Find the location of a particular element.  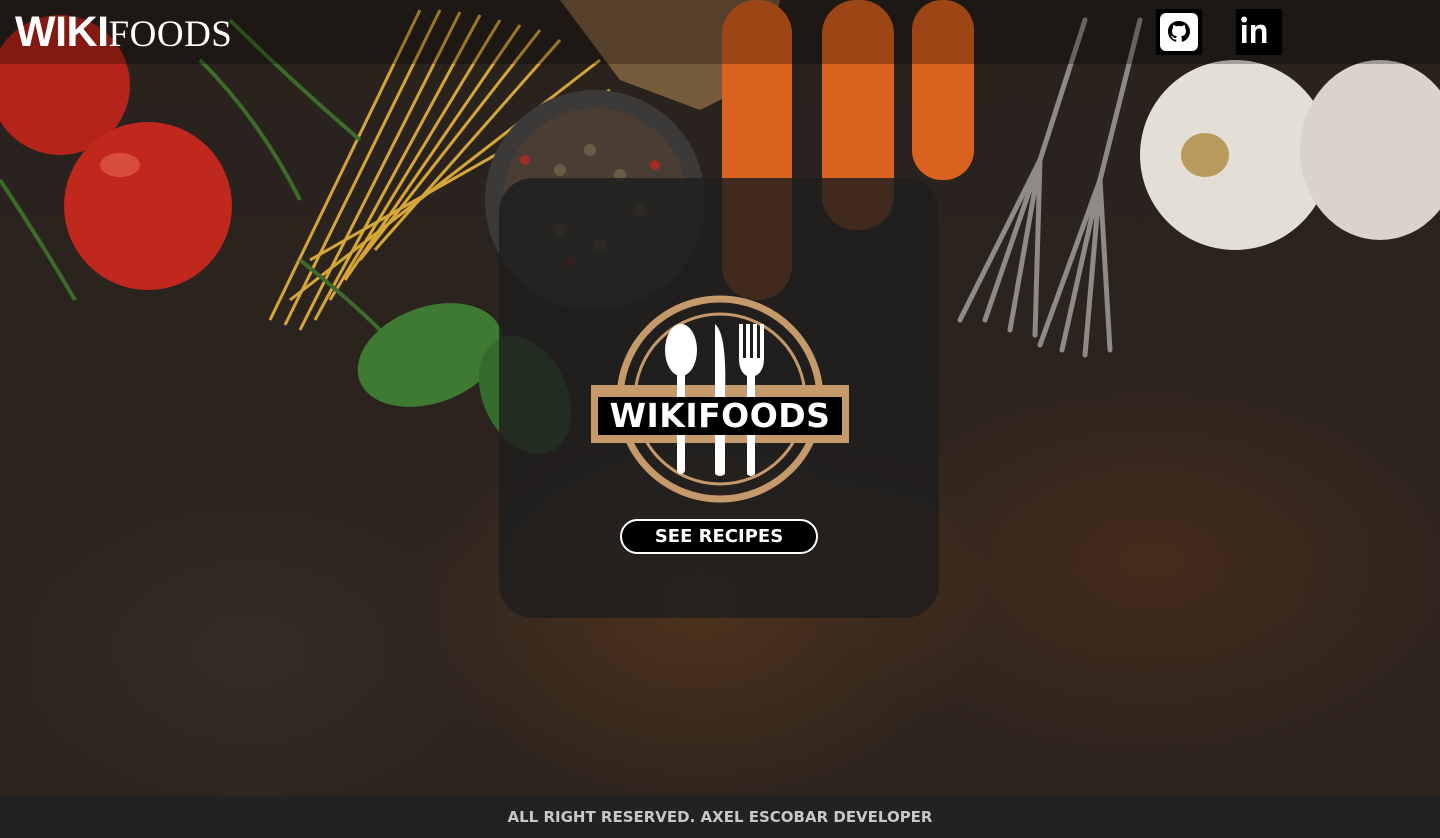

linkedin-link is located at coordinates (1259, 32).